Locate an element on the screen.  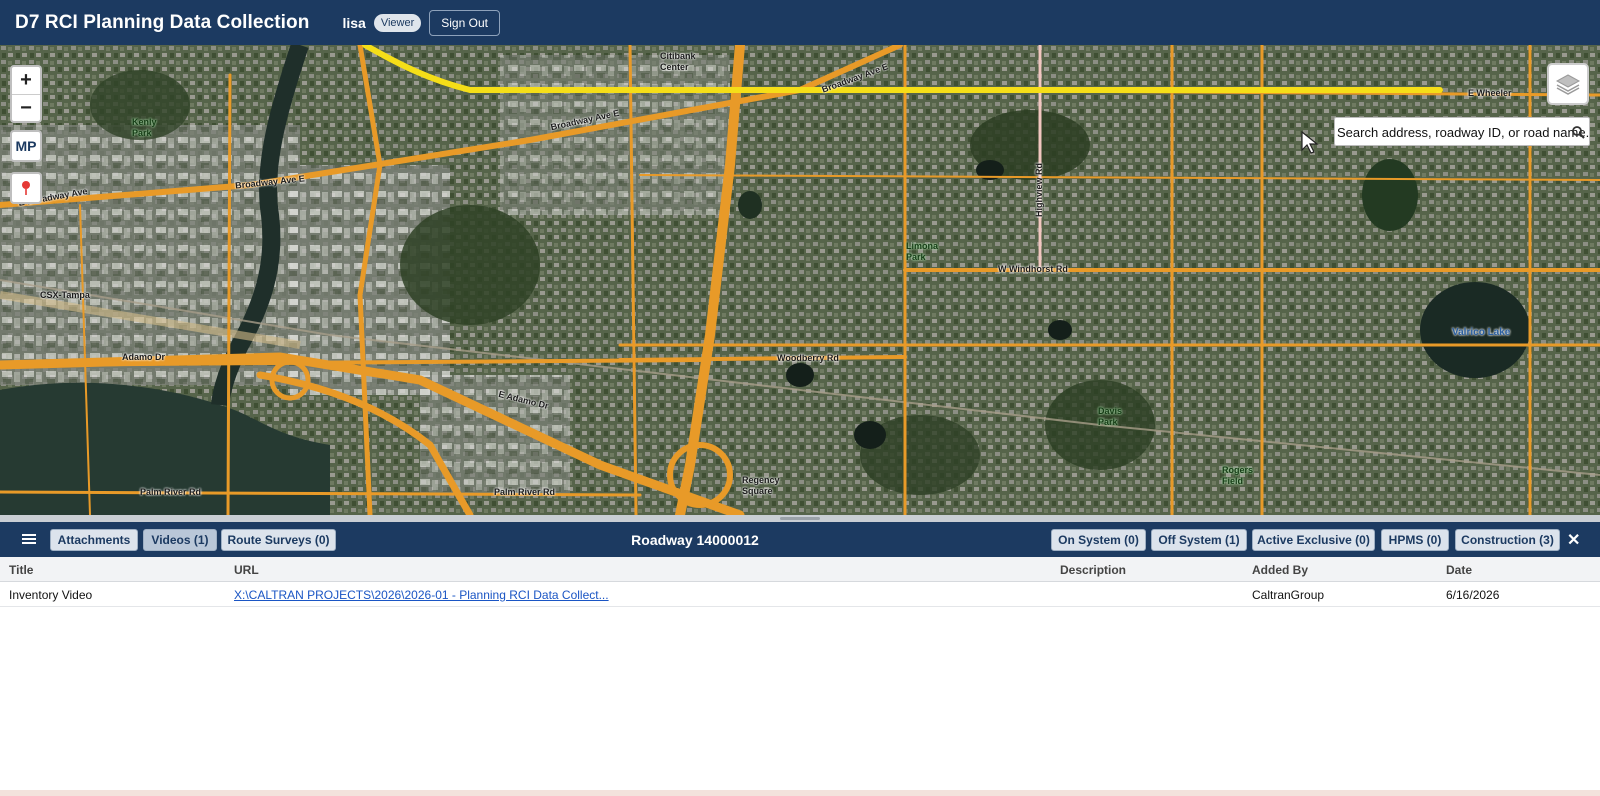
app-title: D7 RCI Planning Data Collection is located at coordinates (162, 22).